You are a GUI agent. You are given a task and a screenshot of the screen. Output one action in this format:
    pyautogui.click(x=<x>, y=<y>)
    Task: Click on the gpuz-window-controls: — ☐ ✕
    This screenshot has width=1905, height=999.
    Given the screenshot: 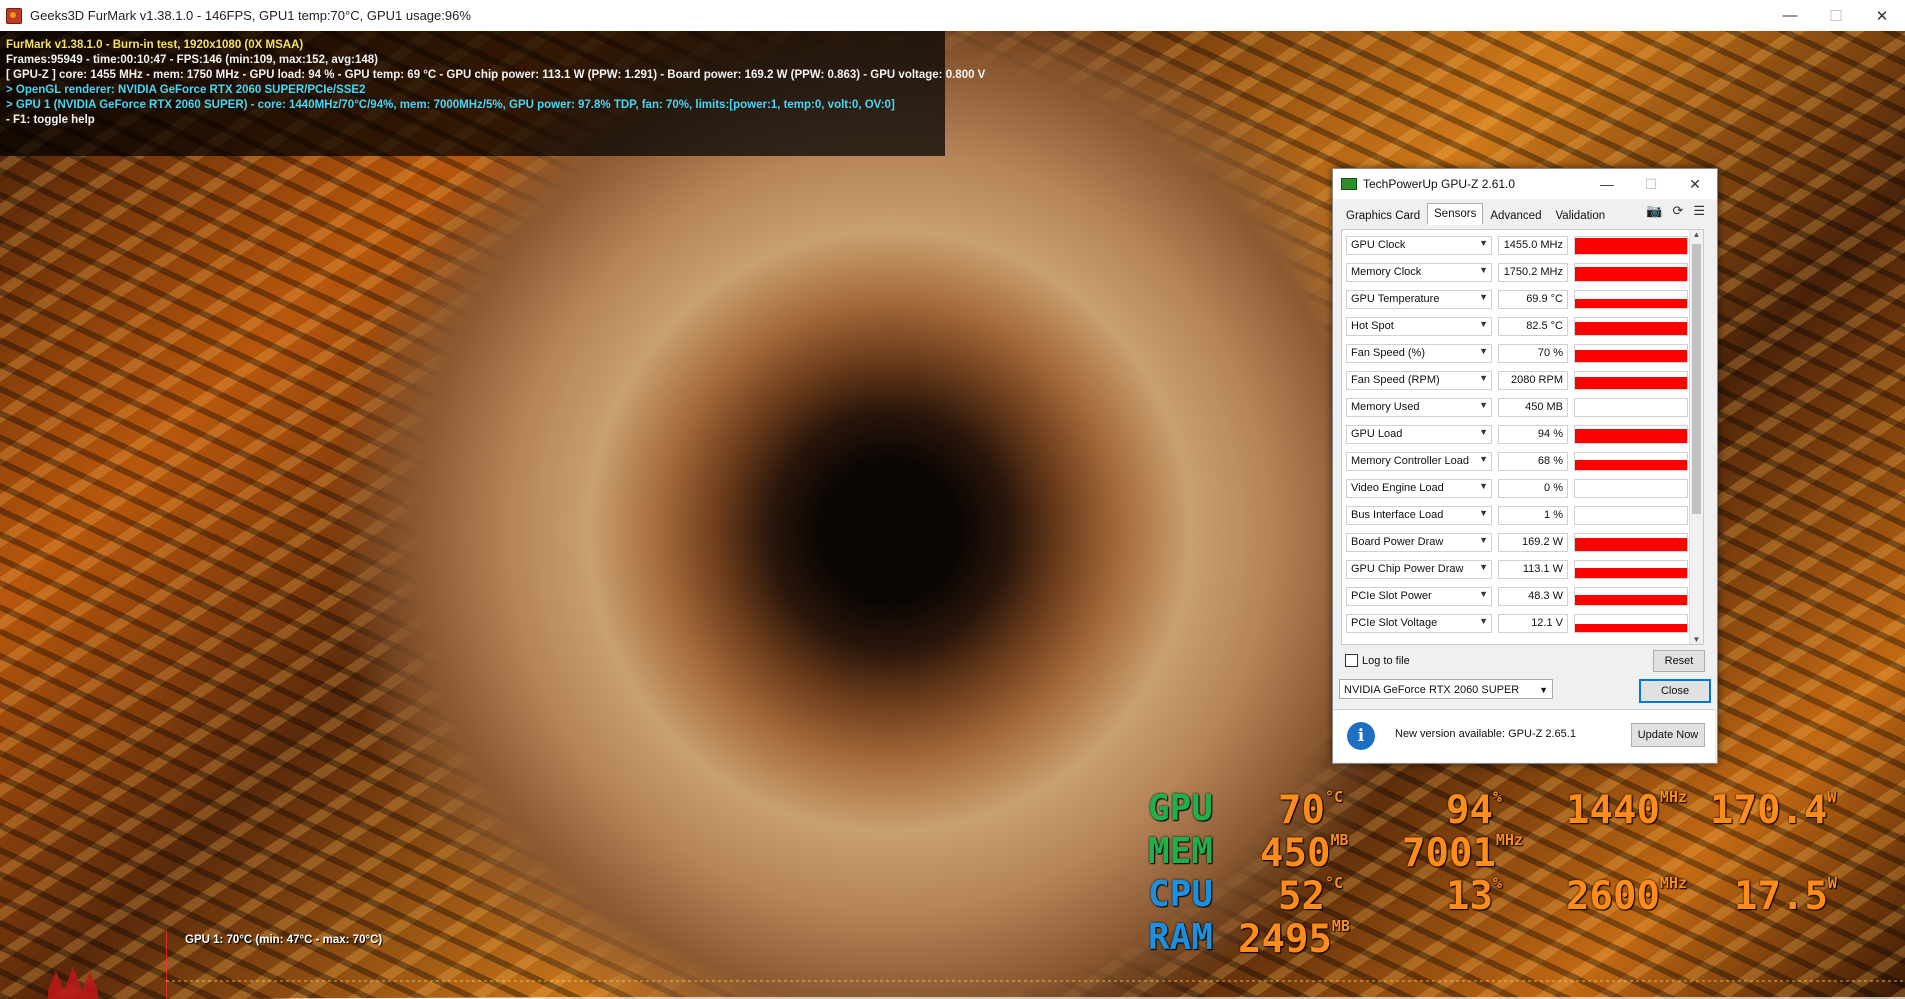 What is the action you would take?
    pyautogui.click(x=1651, y=184)
    